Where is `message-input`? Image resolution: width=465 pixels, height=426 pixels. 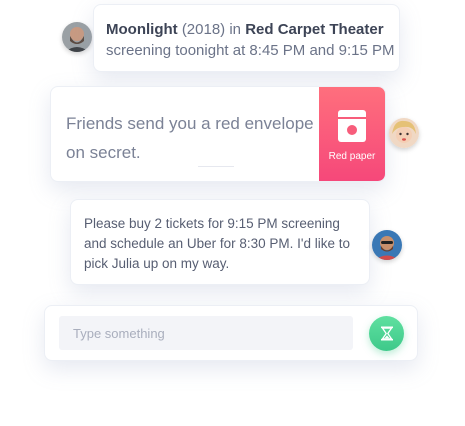
message-input is located at coordinates (206, 333).